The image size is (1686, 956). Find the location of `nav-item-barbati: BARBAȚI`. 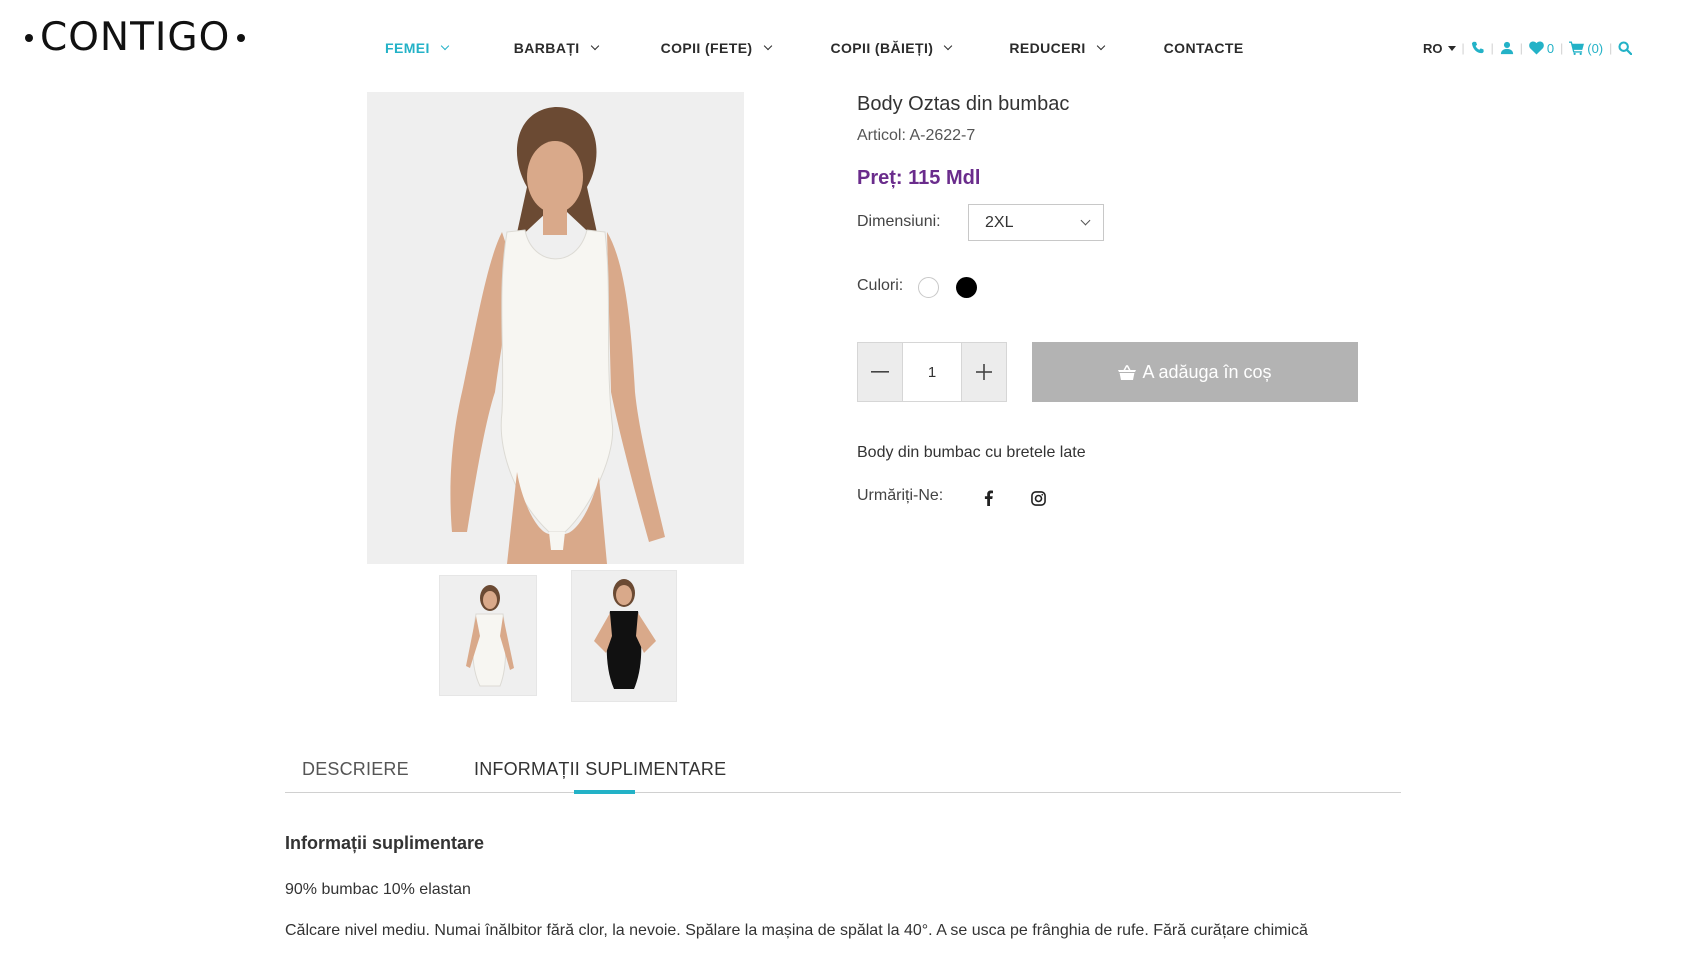

nav-item-barbati: BARBAȚI is located at coordinates (556, 48).